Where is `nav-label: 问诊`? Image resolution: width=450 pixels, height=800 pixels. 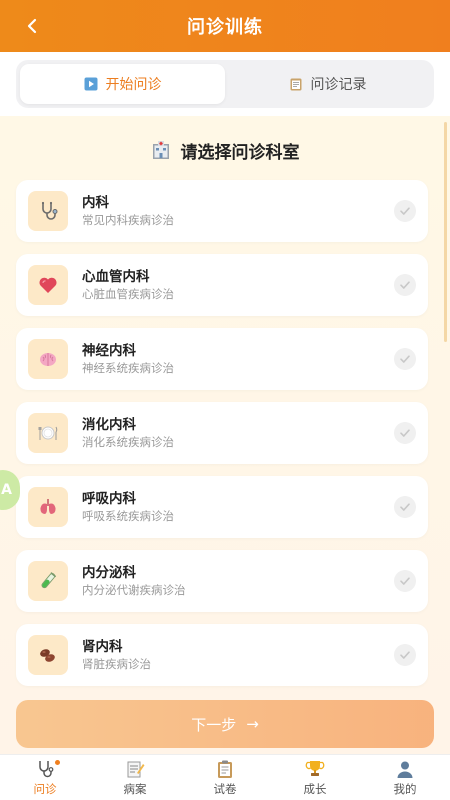 nav-label: 问诊 is located at coordinates (45, 788).